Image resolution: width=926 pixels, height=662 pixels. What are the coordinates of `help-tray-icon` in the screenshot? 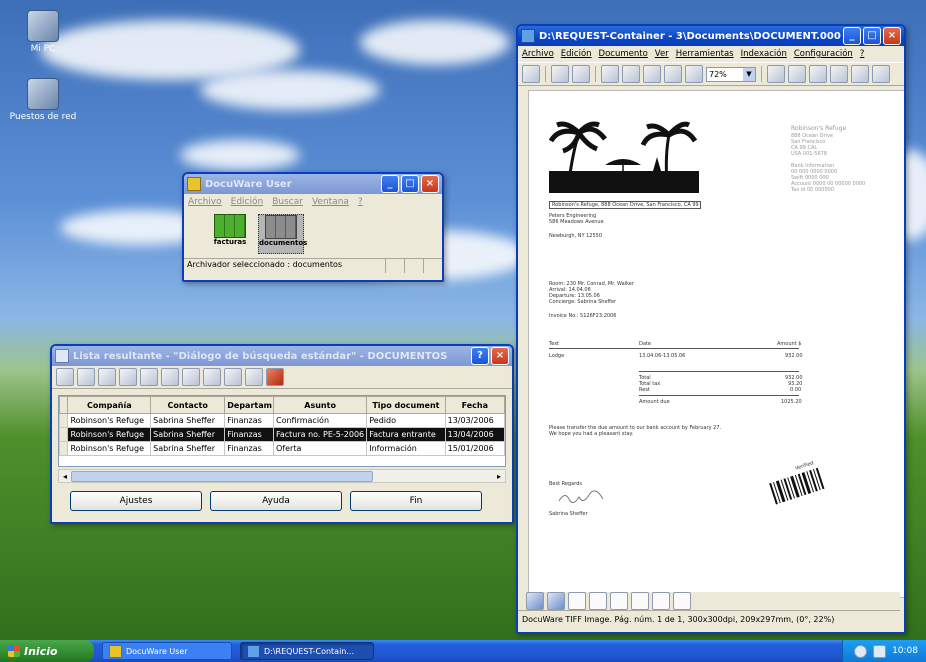 It's located at (861, 651).